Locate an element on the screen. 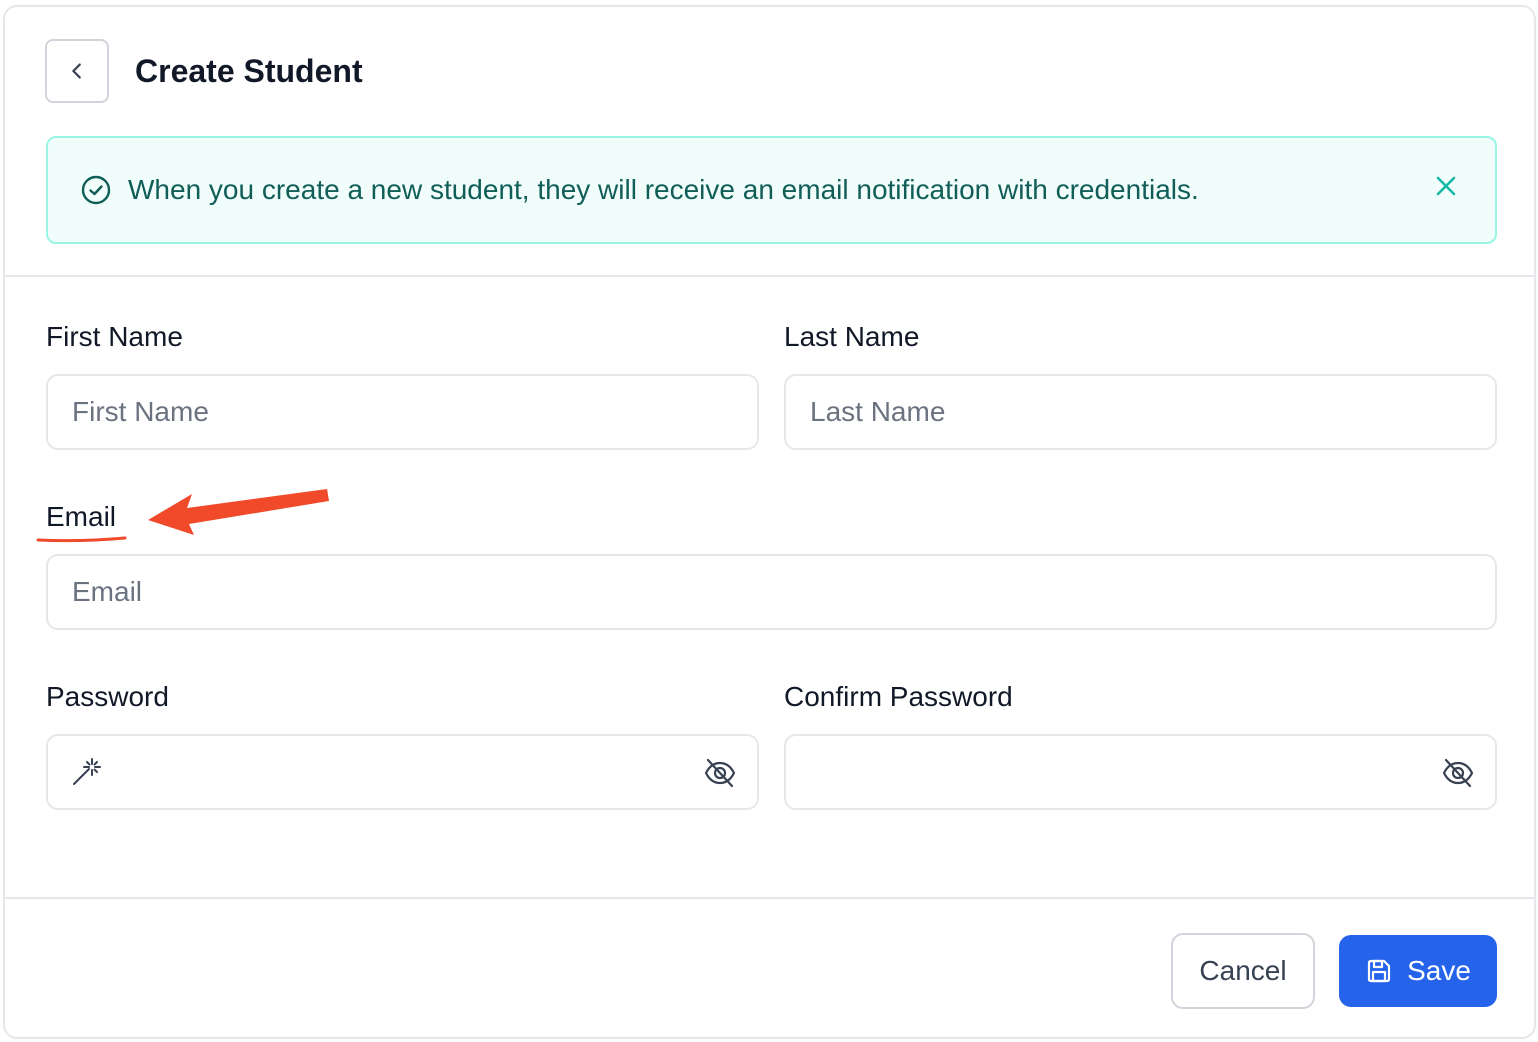 Image resolution: width=1538 pixels, height=1042 pixels. password-label: Password is located at coordinates (107, 696).